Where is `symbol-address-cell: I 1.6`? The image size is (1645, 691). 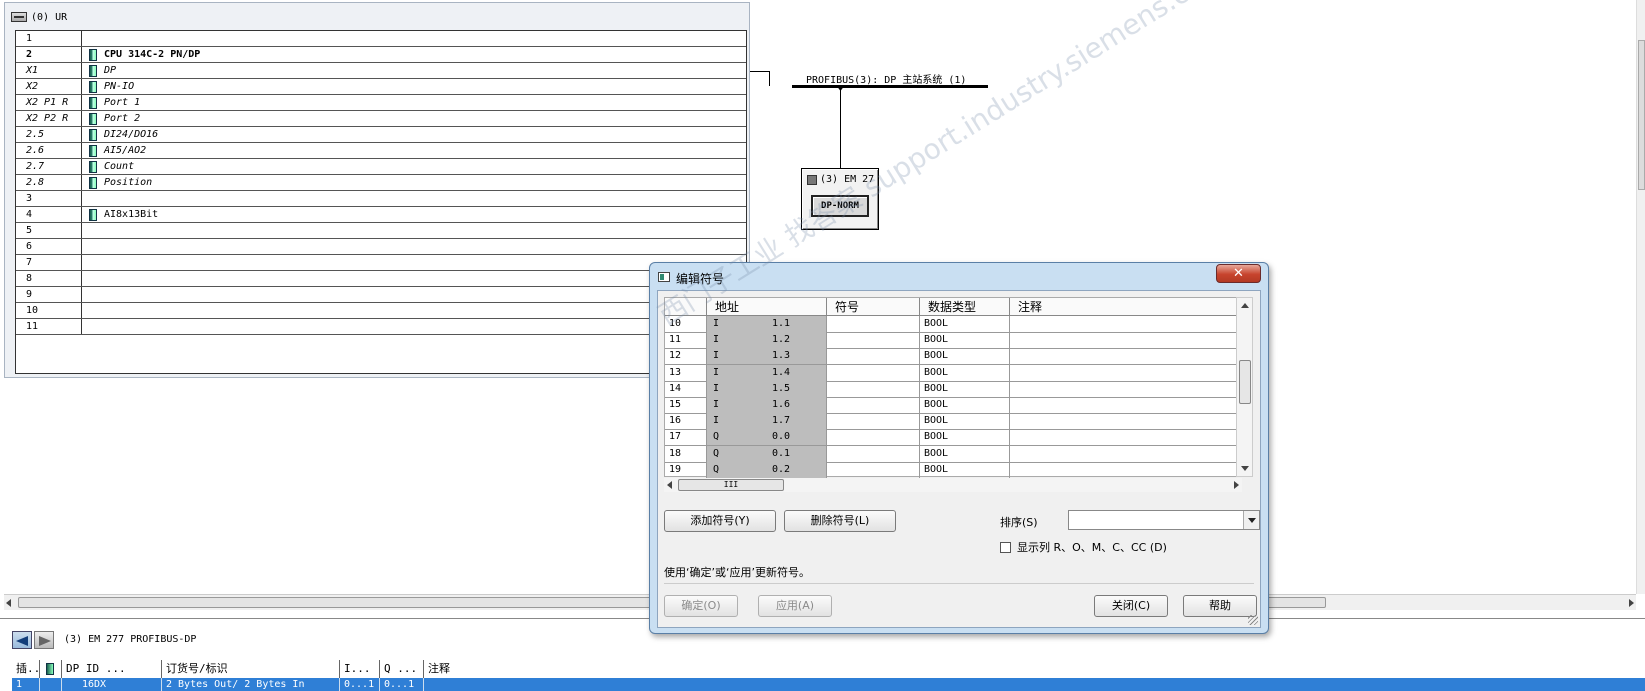 symbol-address-cell: I 1.6 is located at coordinates (767, 405).